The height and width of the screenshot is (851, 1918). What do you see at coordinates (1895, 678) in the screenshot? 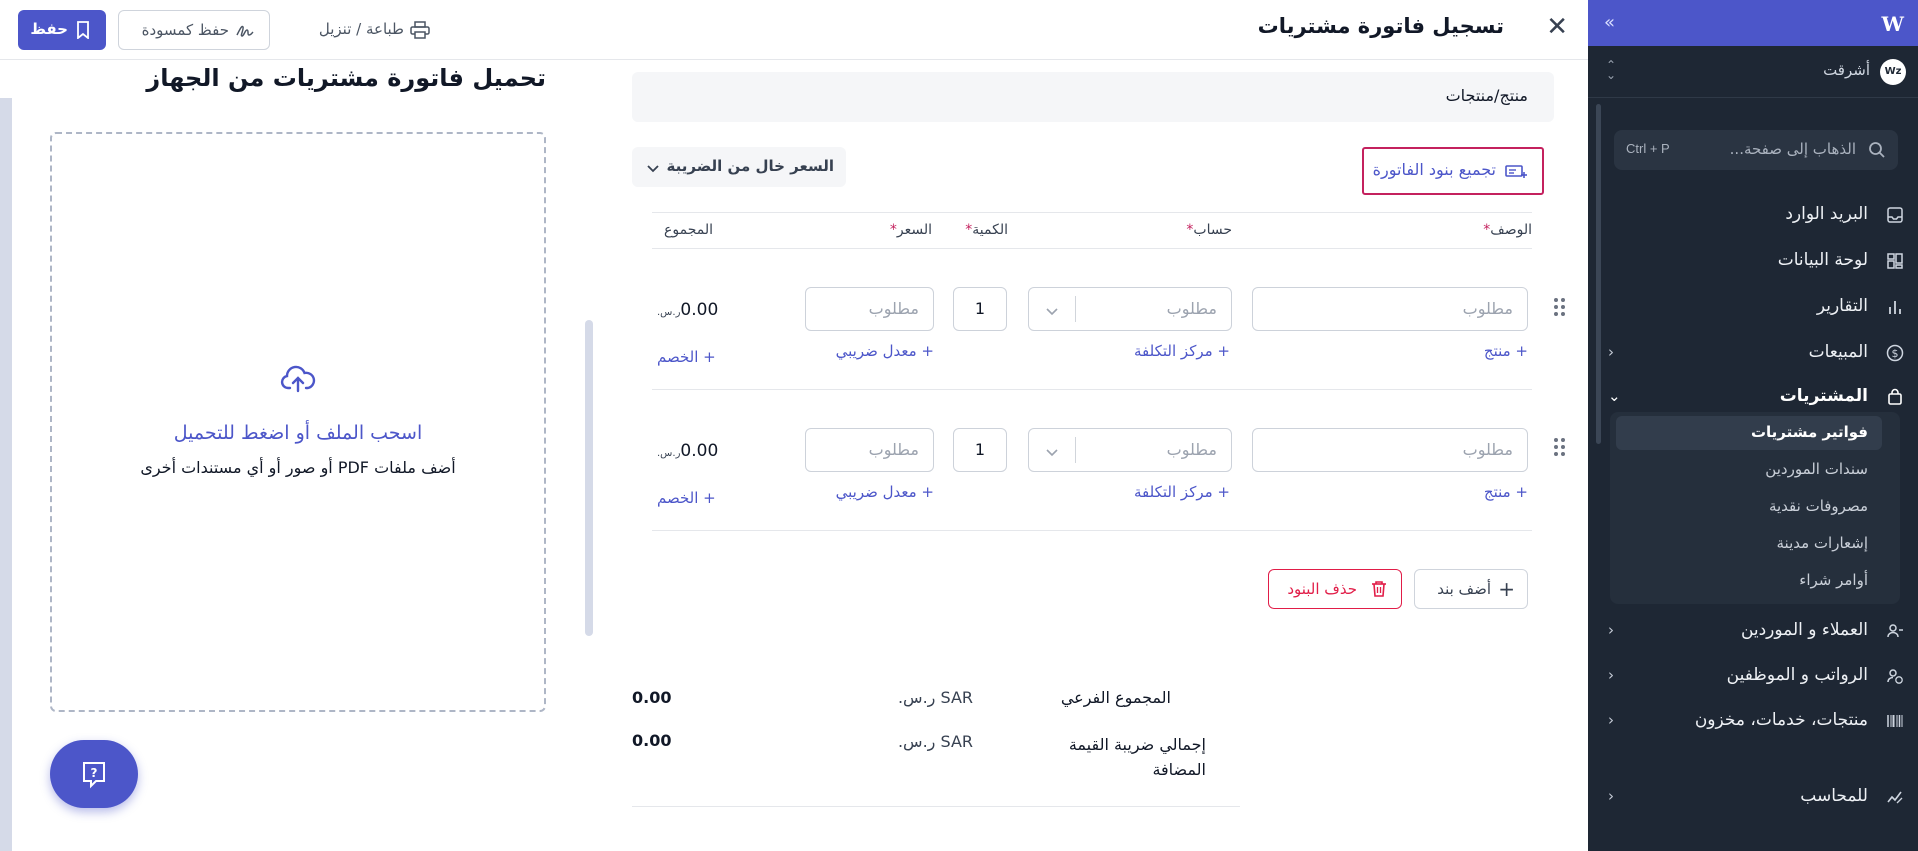
I see `payroll-icon` at bounding box center [1895, 678].